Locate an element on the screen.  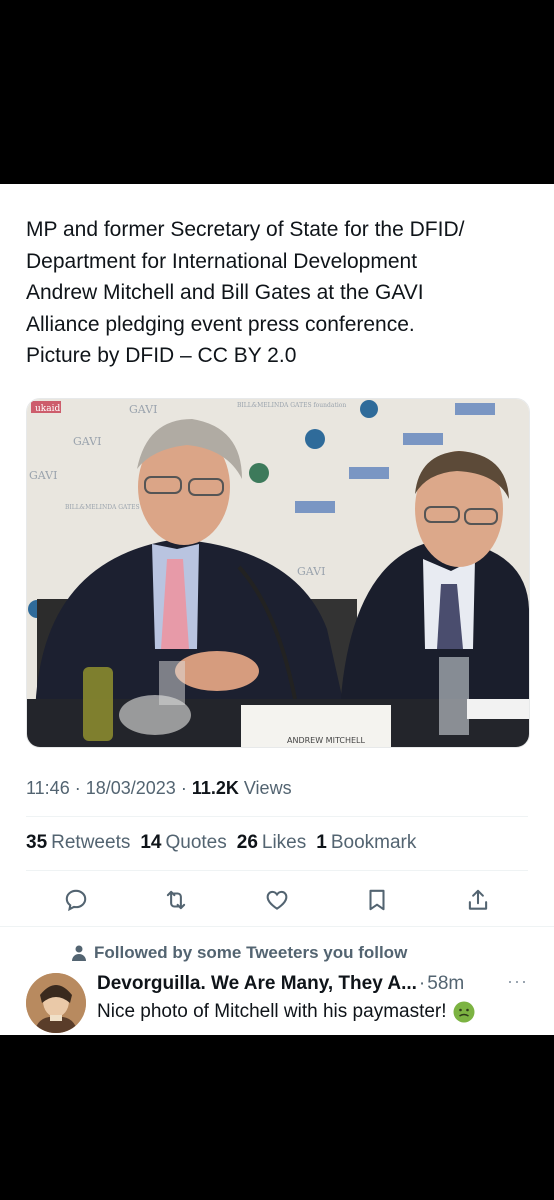
tweet-date: 18/03/2023 is located at coordinates (130, 788).